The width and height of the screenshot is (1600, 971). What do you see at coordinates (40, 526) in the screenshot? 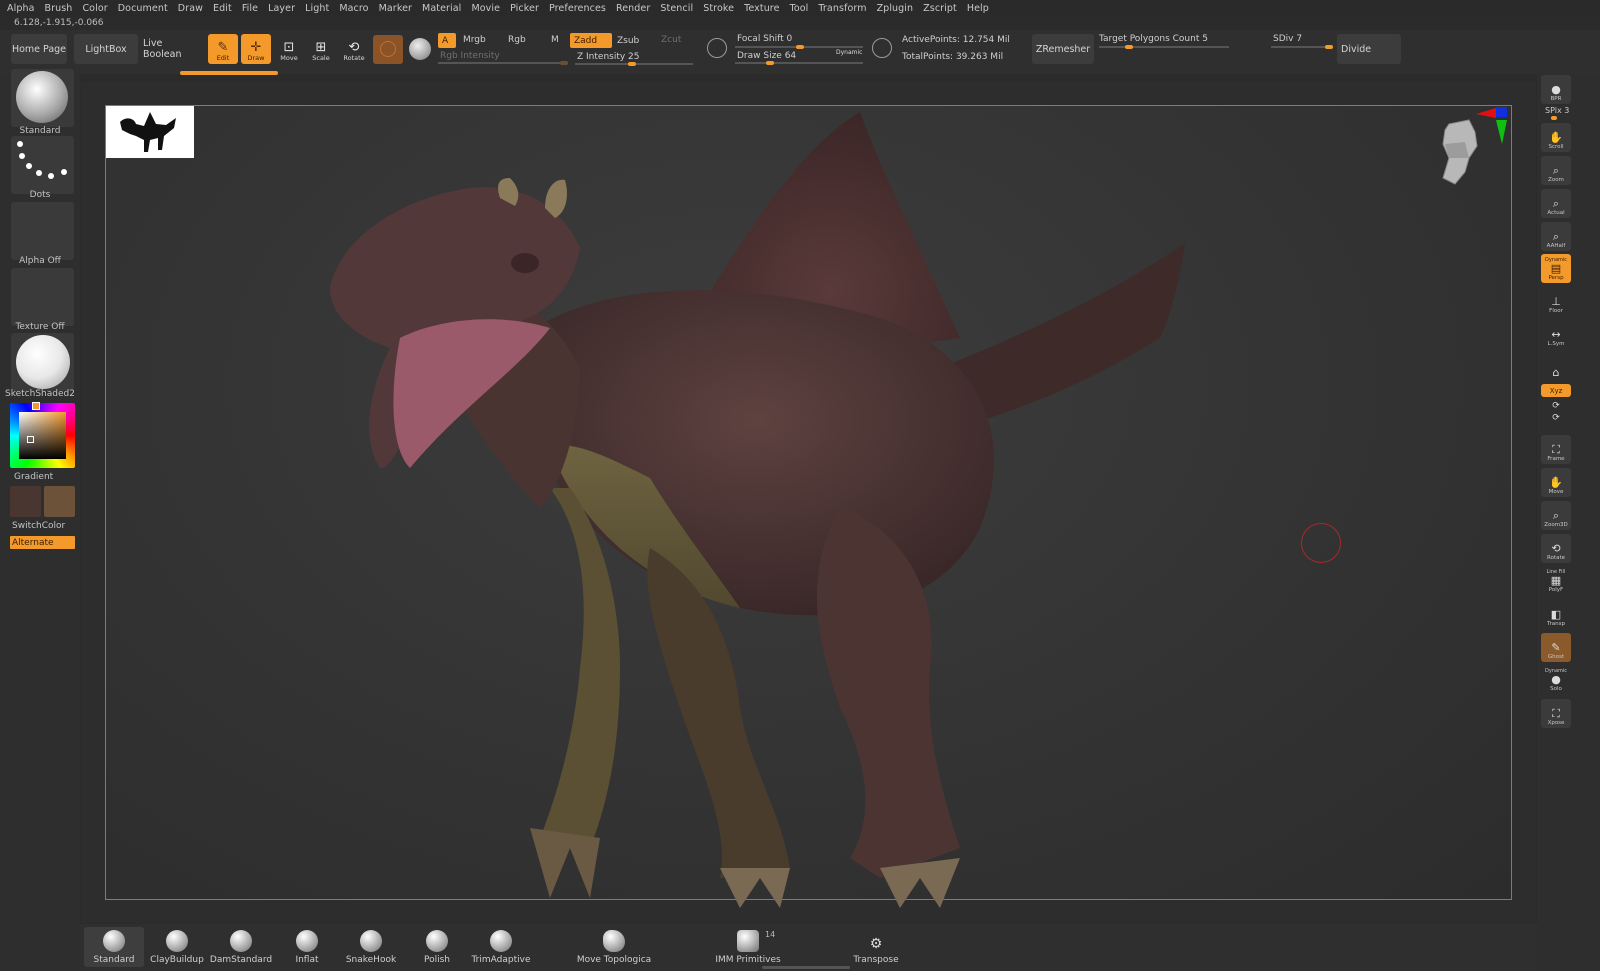
I see `switch-color-label: SwitchColor` at bounding box center [40, 526].